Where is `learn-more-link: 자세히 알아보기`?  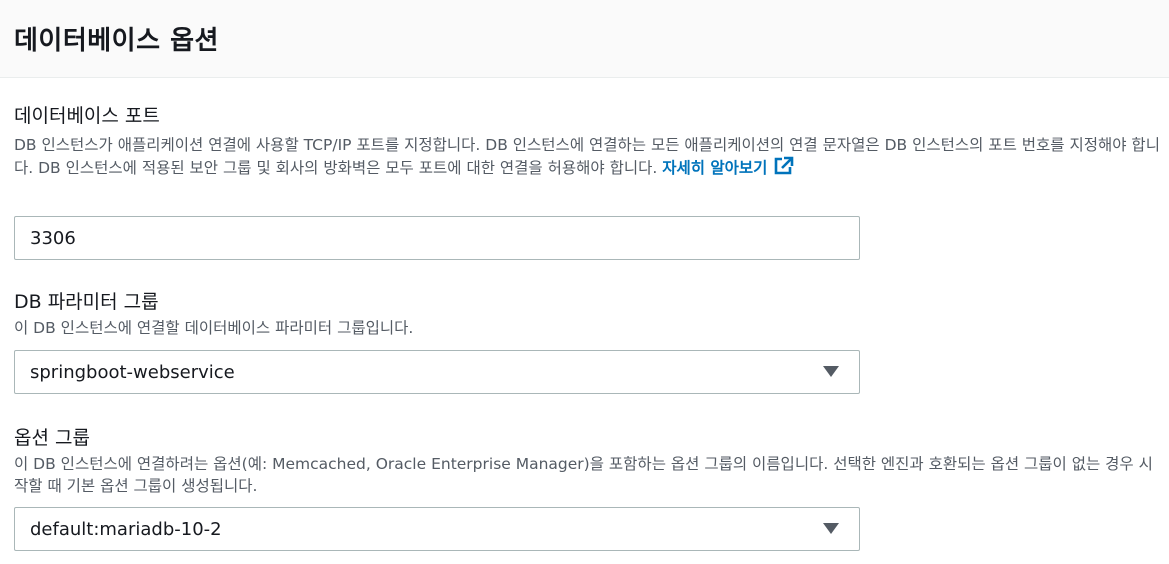 learn-more-link: 자세히 알아보기 is located at coordinates (728, 166).